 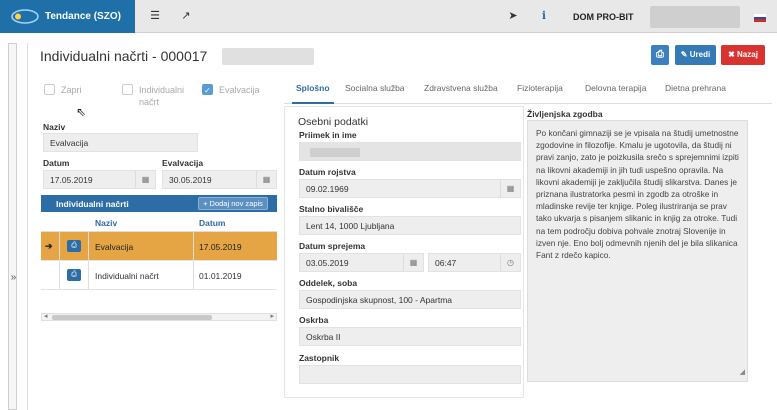 What do you see at coordinates (743, 55) in the screenshot?
I see `back-button: ✖ Nazaj` at bounding box center [743, 55].